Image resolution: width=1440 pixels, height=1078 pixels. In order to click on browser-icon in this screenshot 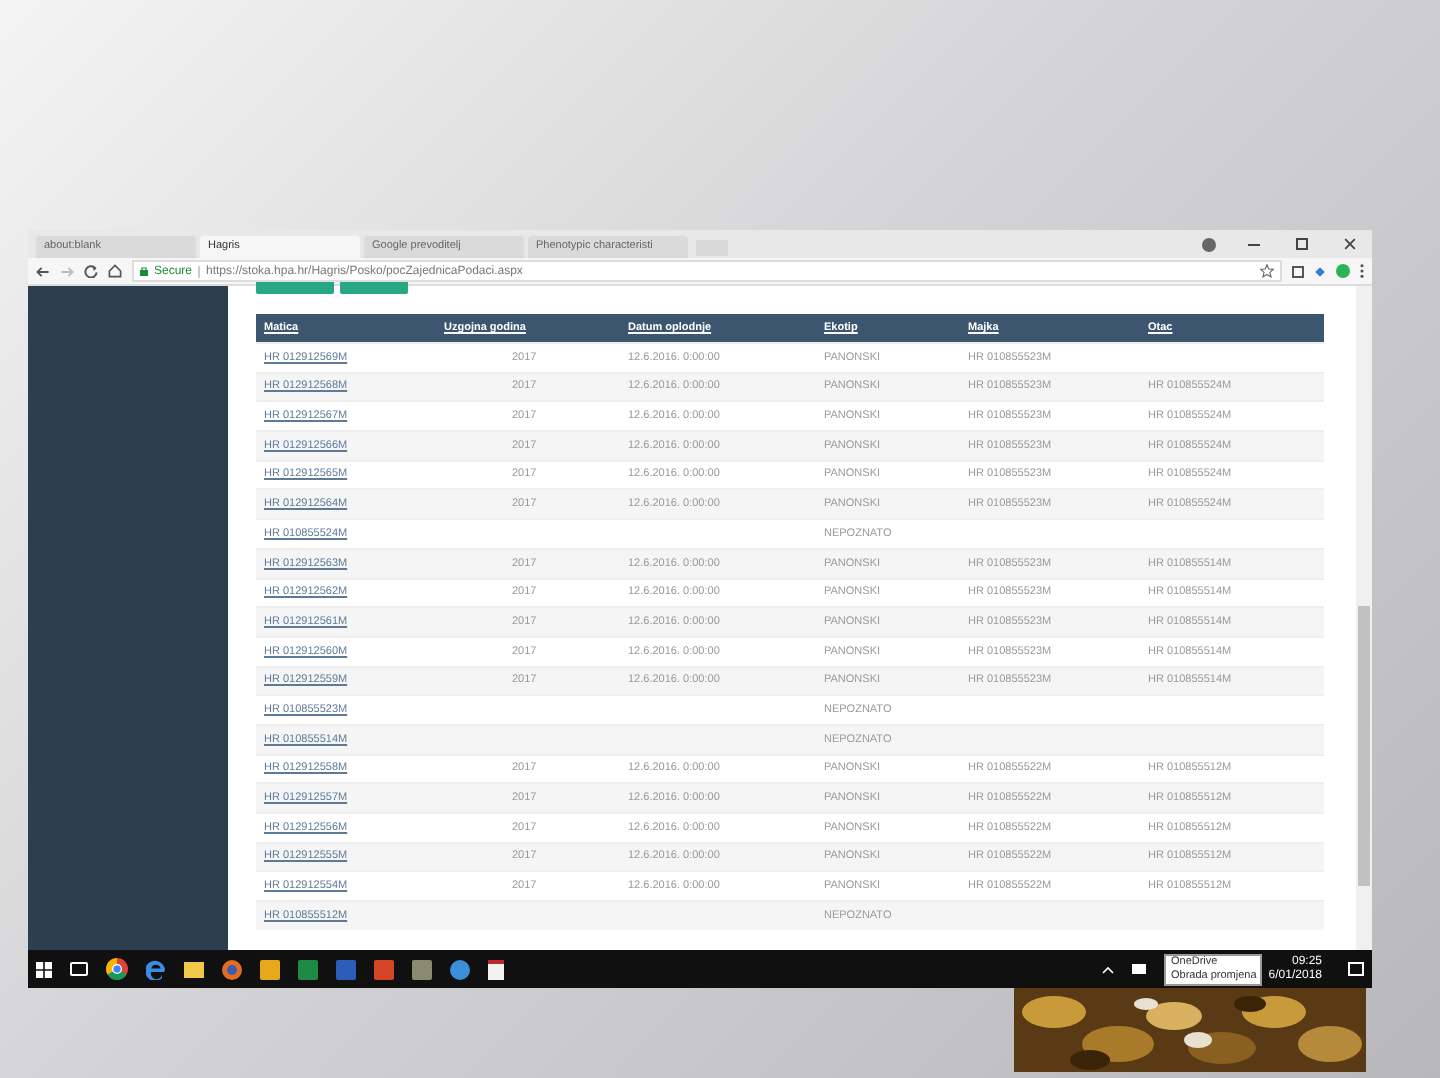, I will do `click(117, 969)`.